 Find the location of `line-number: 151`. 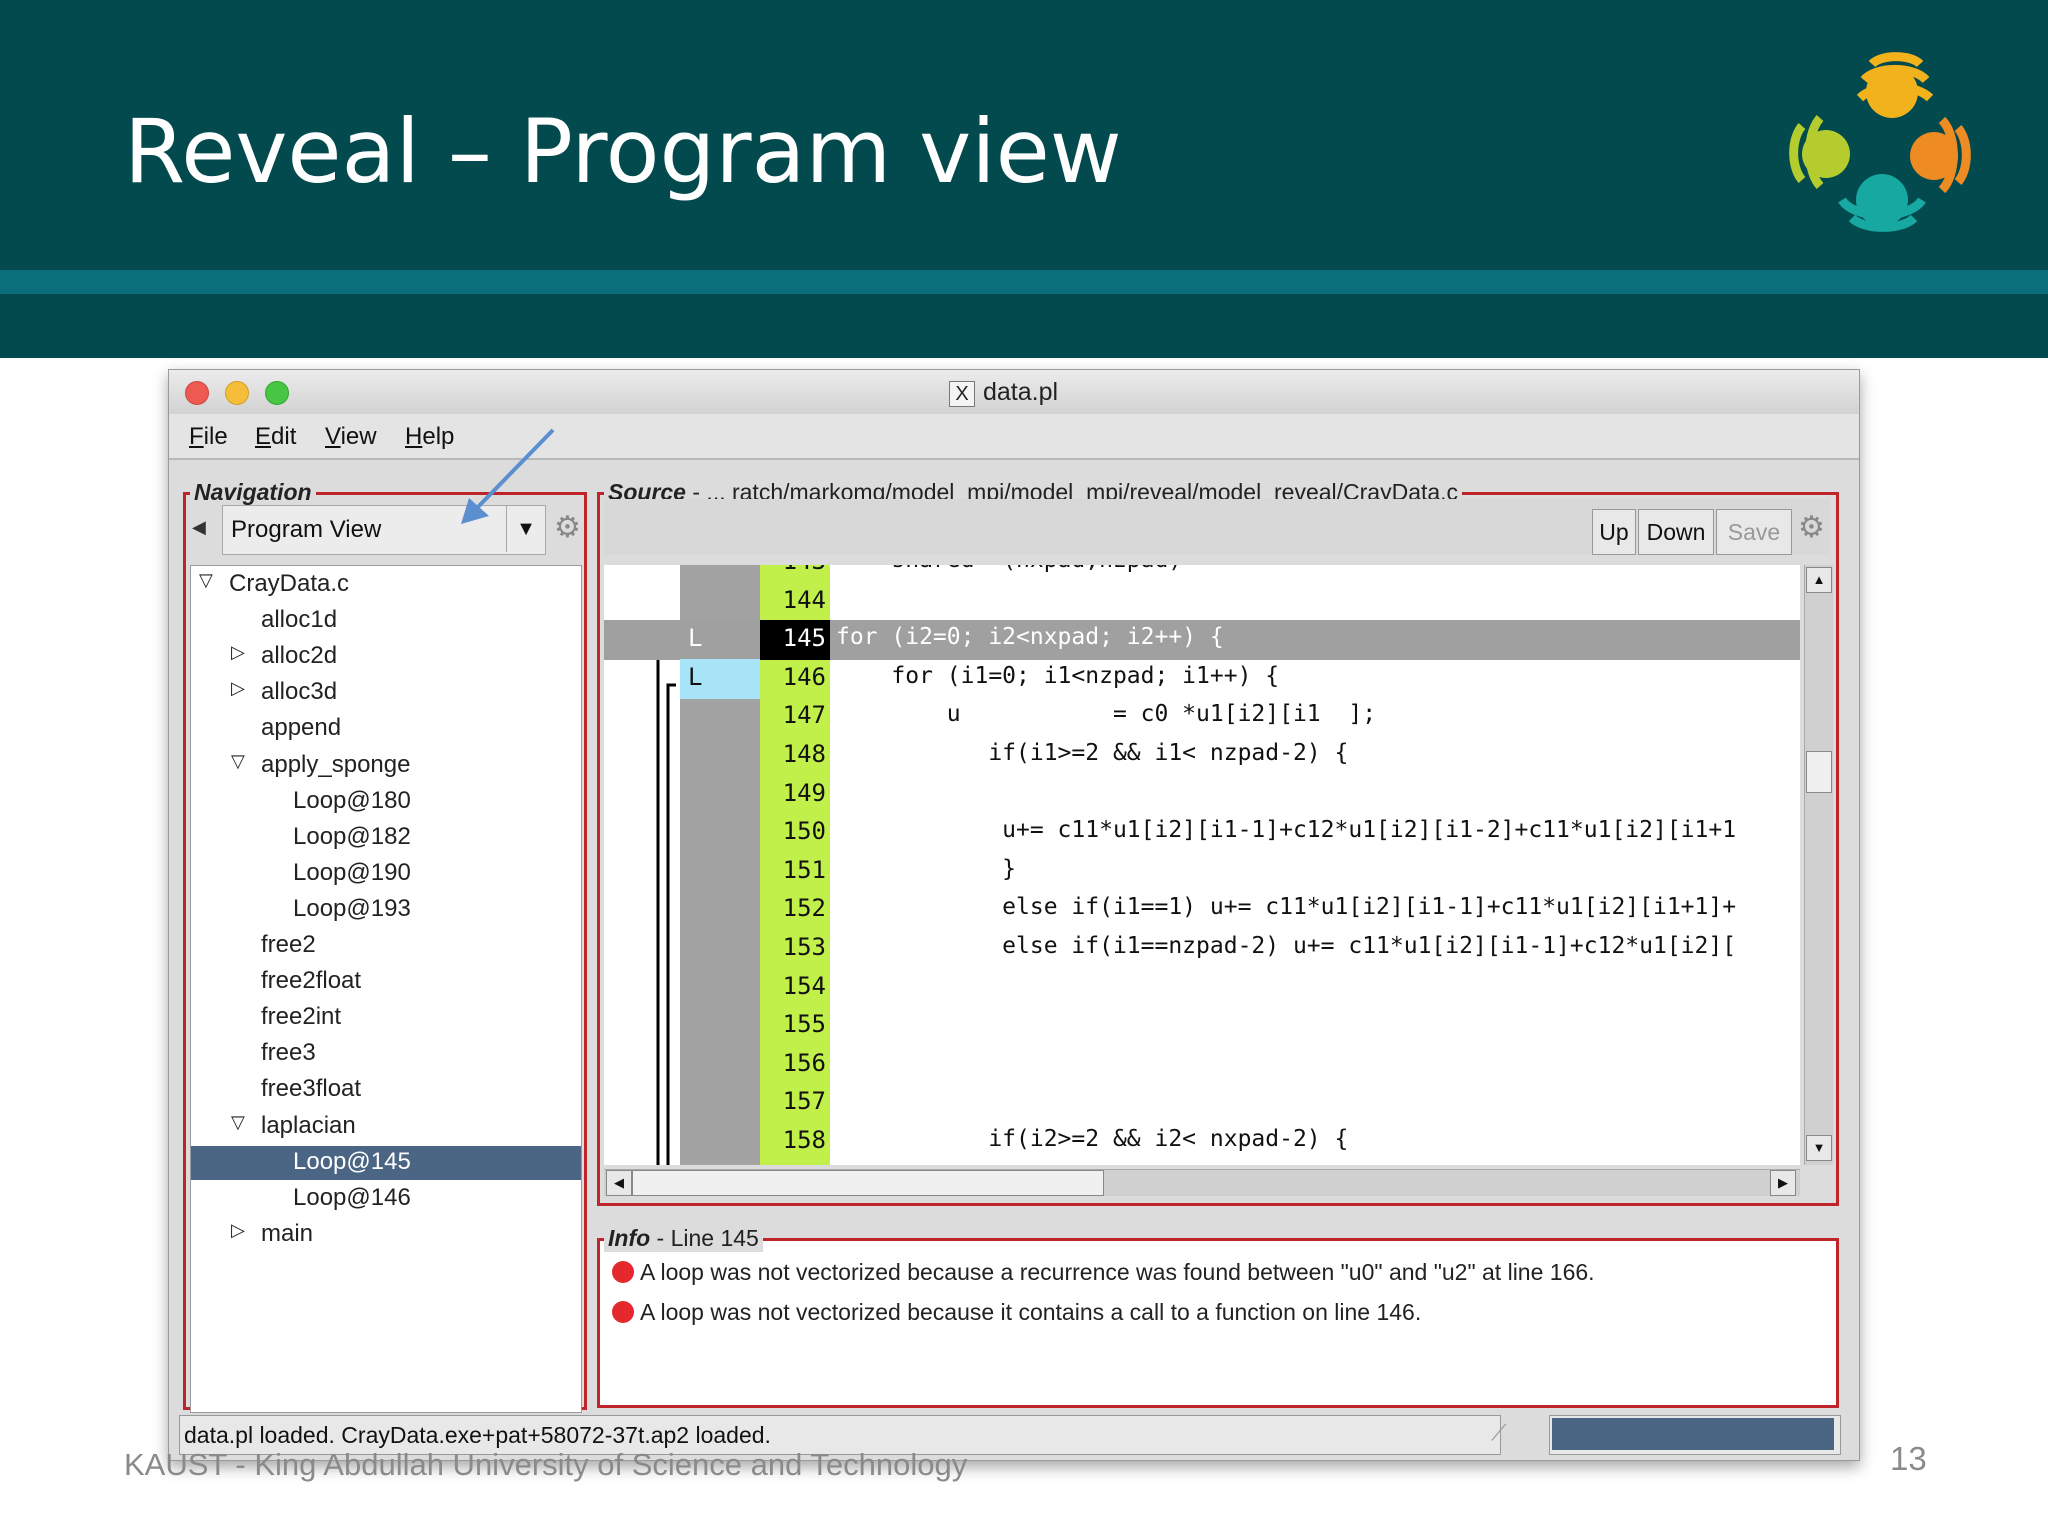

line-number: 151 is located at coordinates (804, 869).